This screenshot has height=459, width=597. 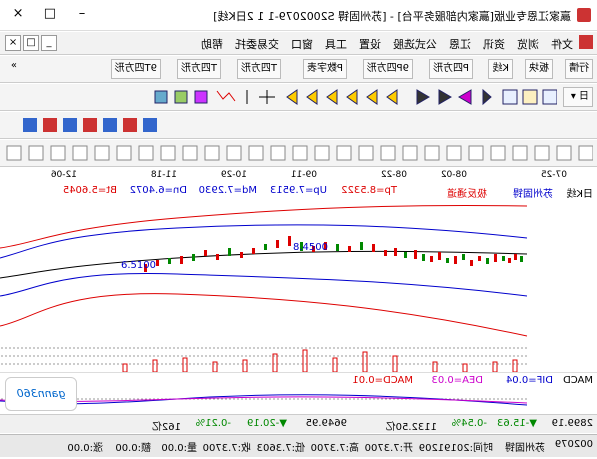 I want to click on date-label-1: 08-02, so click(x=453, y=175).